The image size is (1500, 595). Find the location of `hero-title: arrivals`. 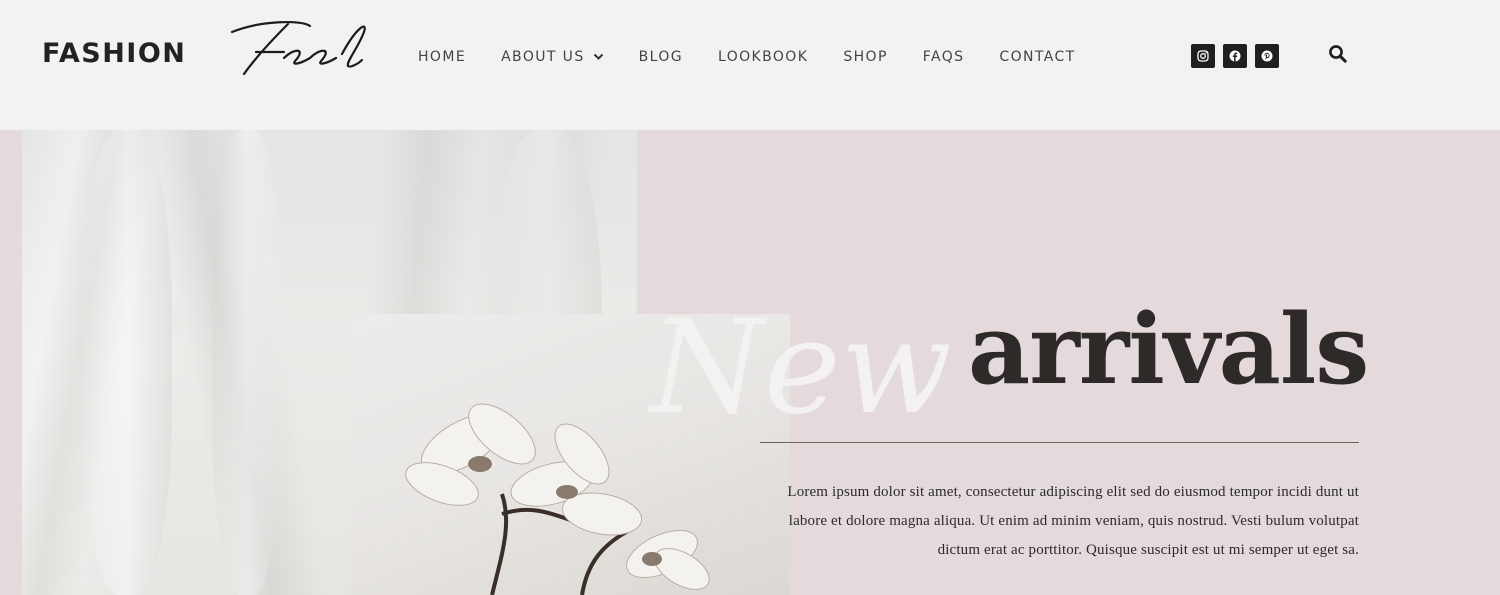

hero-title: arrivals is located at coordinates (1168, 349).